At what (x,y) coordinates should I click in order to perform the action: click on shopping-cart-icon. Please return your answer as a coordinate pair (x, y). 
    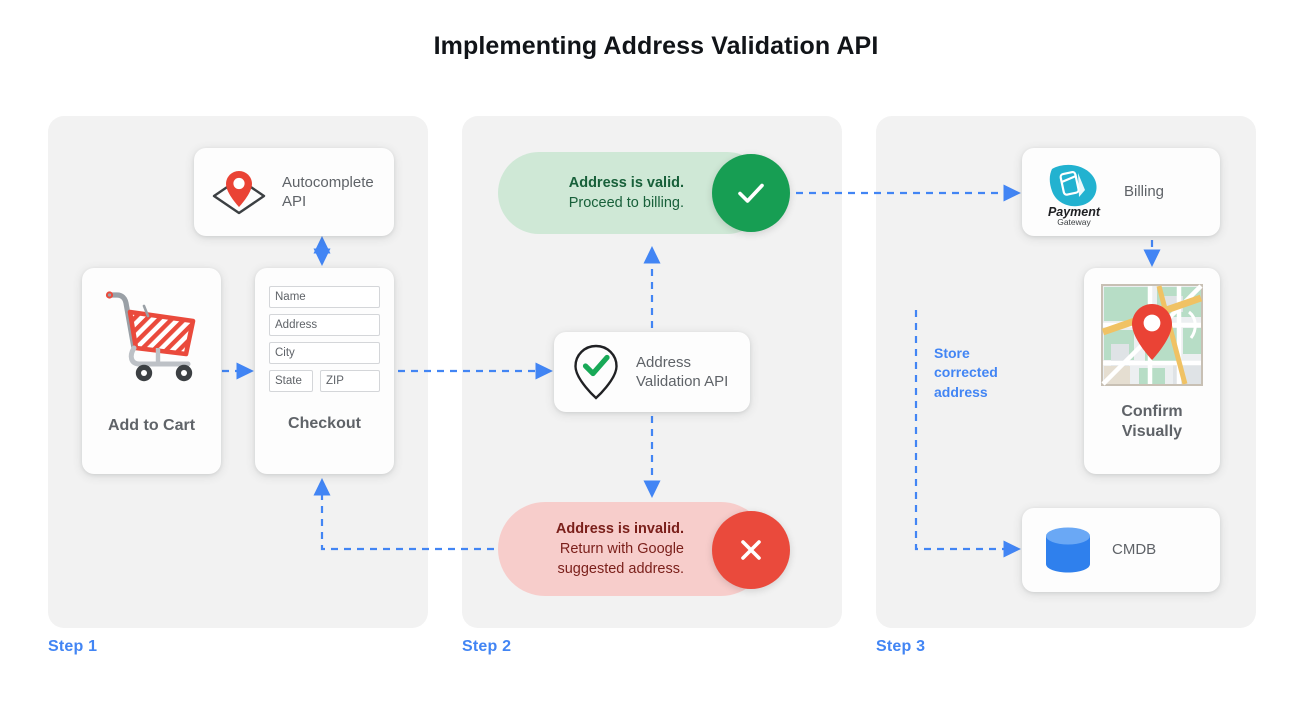
    Looking at the image, I should click on (150, 336).